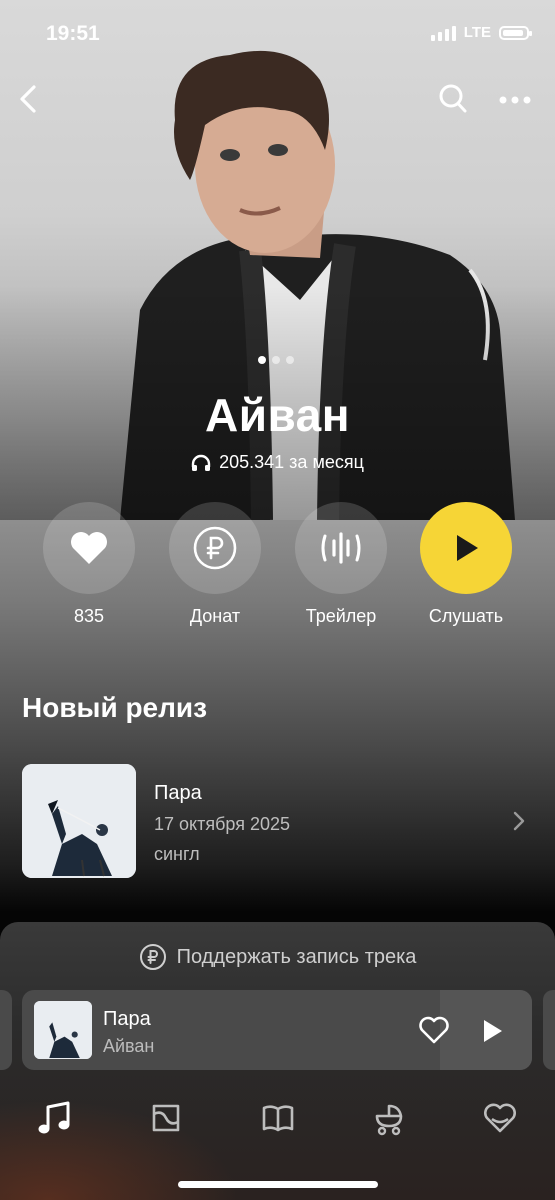 The width and height of the screenshot is (555, 1200). I want to click on tab-map, so click(166, 1118).